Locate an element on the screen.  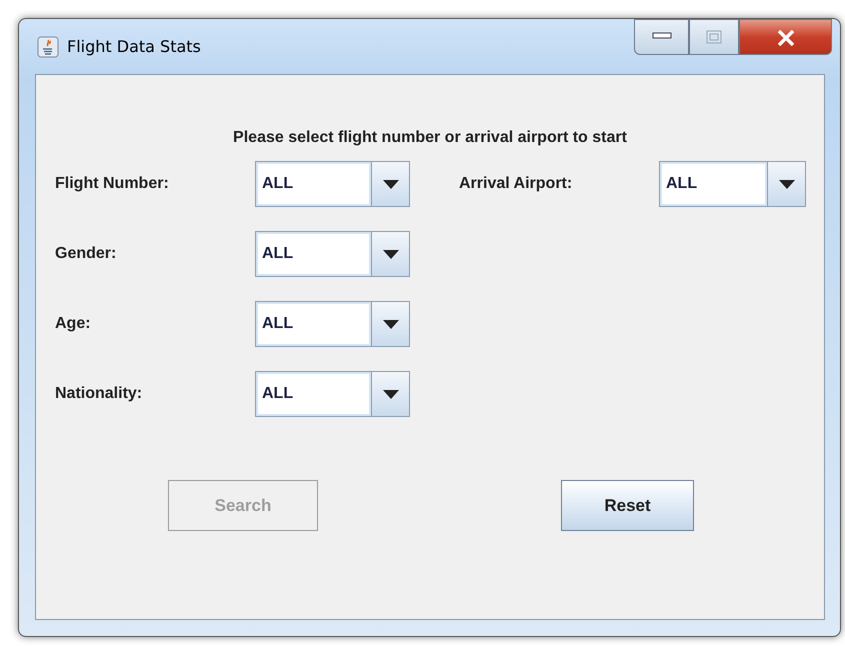
field-label: Age: is located at coordinates (73, 324).